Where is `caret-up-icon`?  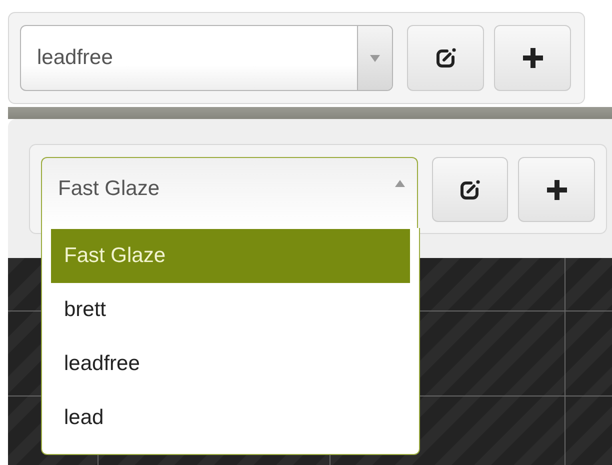 caret-up-icon is located at coordinates (399, 183).